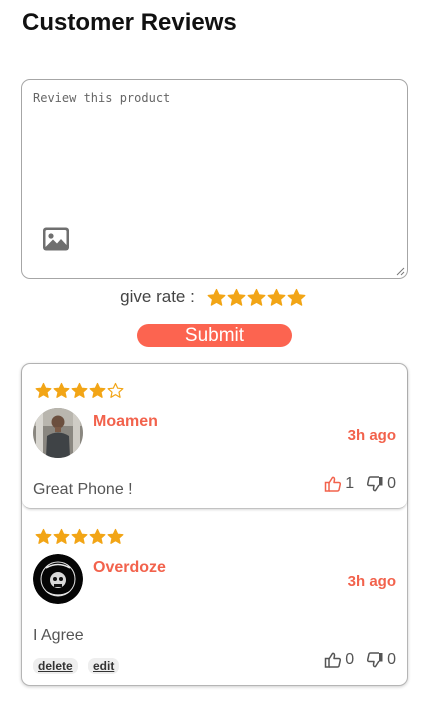  What do you see at coordinates (104, 666) in the screenshot?
I see `edit-button: edit` at bounding box center [104, 666].